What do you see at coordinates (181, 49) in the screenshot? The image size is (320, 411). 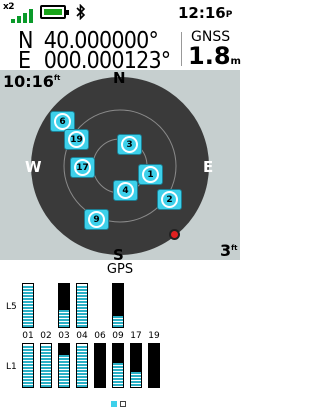 I see `divider` at bounding box center [181, 49].